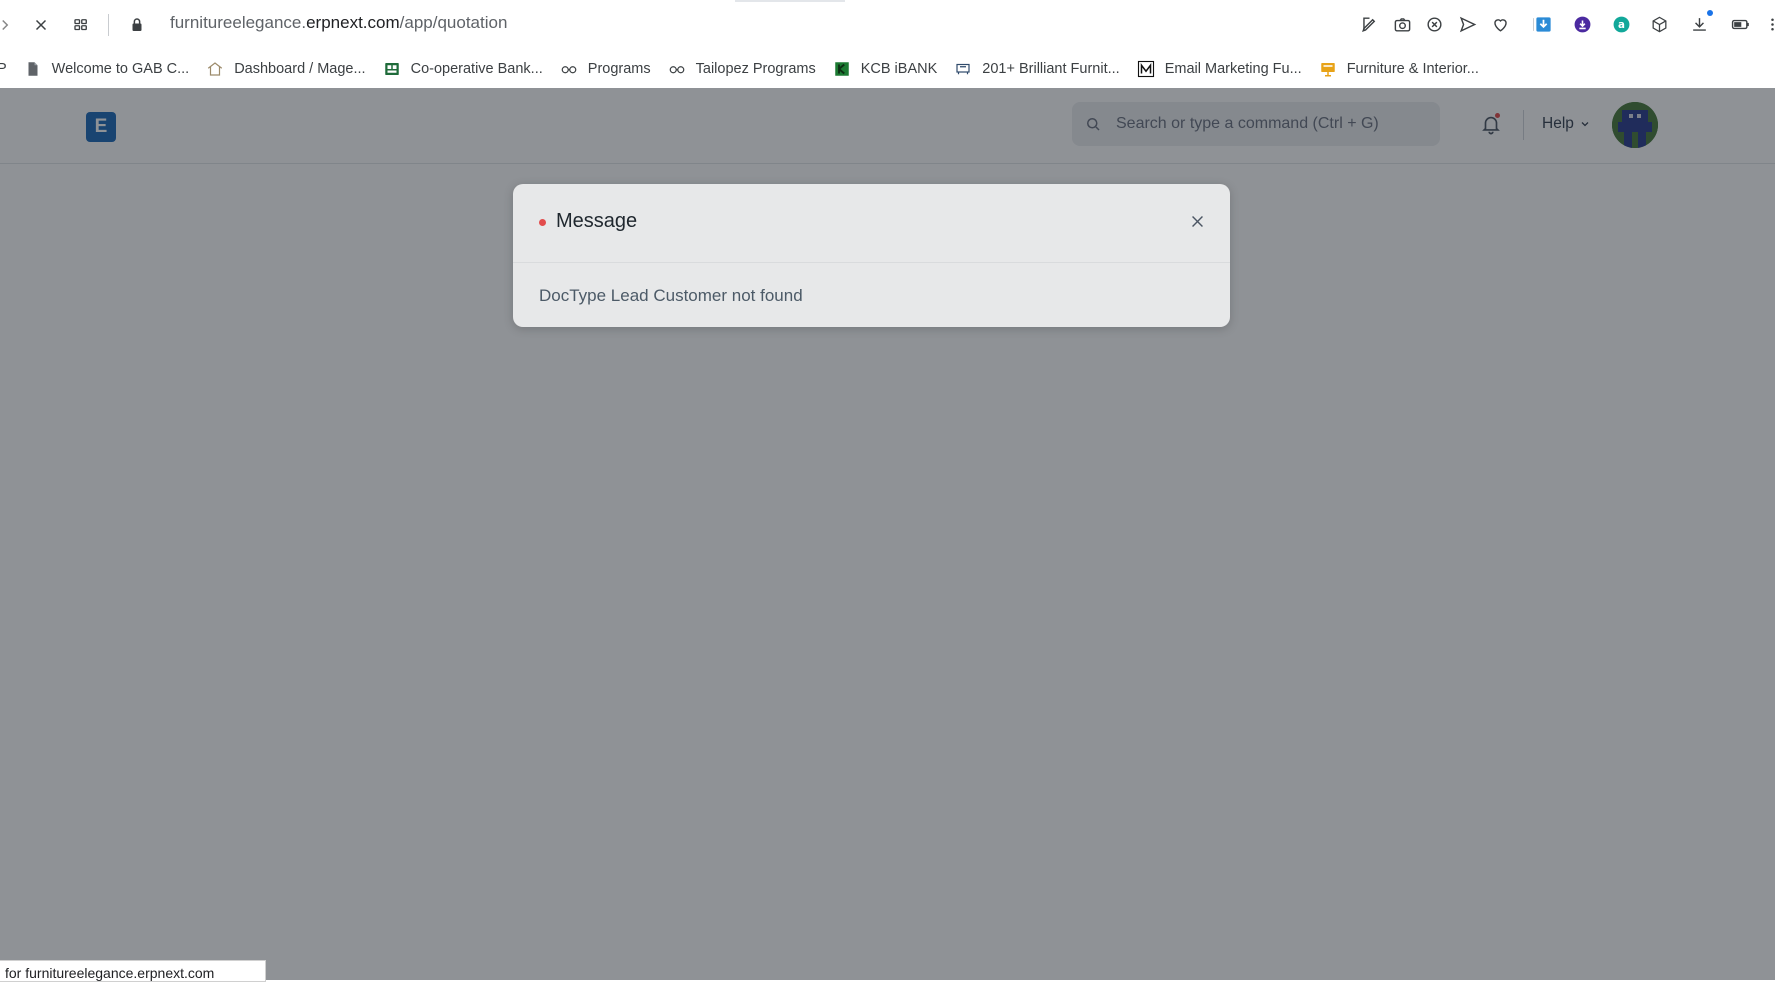 This screenshot has height=982, width=1775. I want to click on dialog-title: Message, so click(597, 221).